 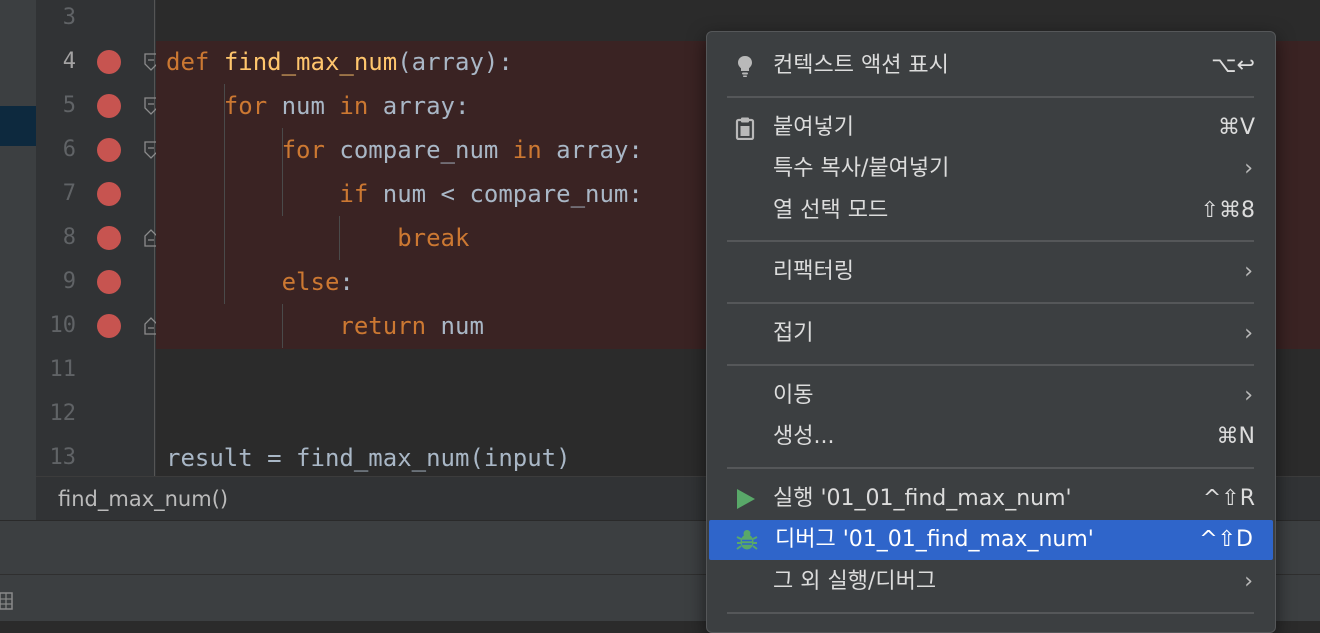 I want to click on gutter-row: 6, so click(x=97, y=150).